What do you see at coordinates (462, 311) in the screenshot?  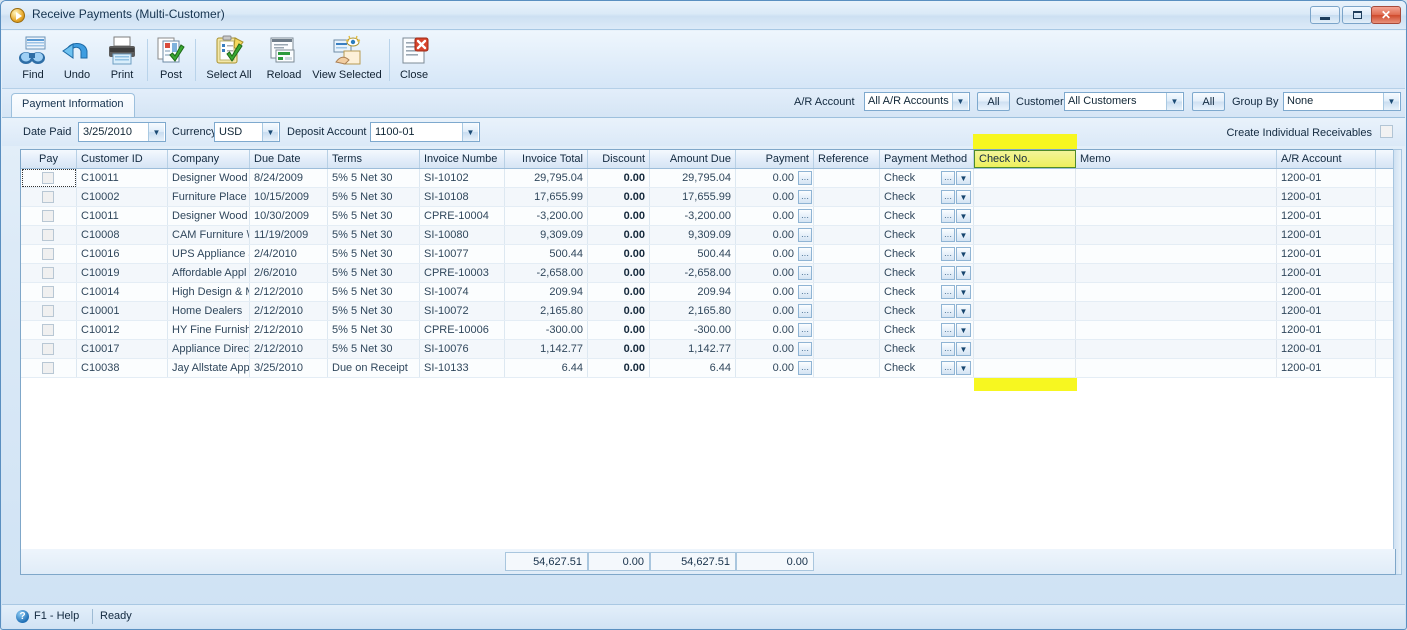 I see `cell-invoice-number: SI-10072` at bounding box center [462, 311].